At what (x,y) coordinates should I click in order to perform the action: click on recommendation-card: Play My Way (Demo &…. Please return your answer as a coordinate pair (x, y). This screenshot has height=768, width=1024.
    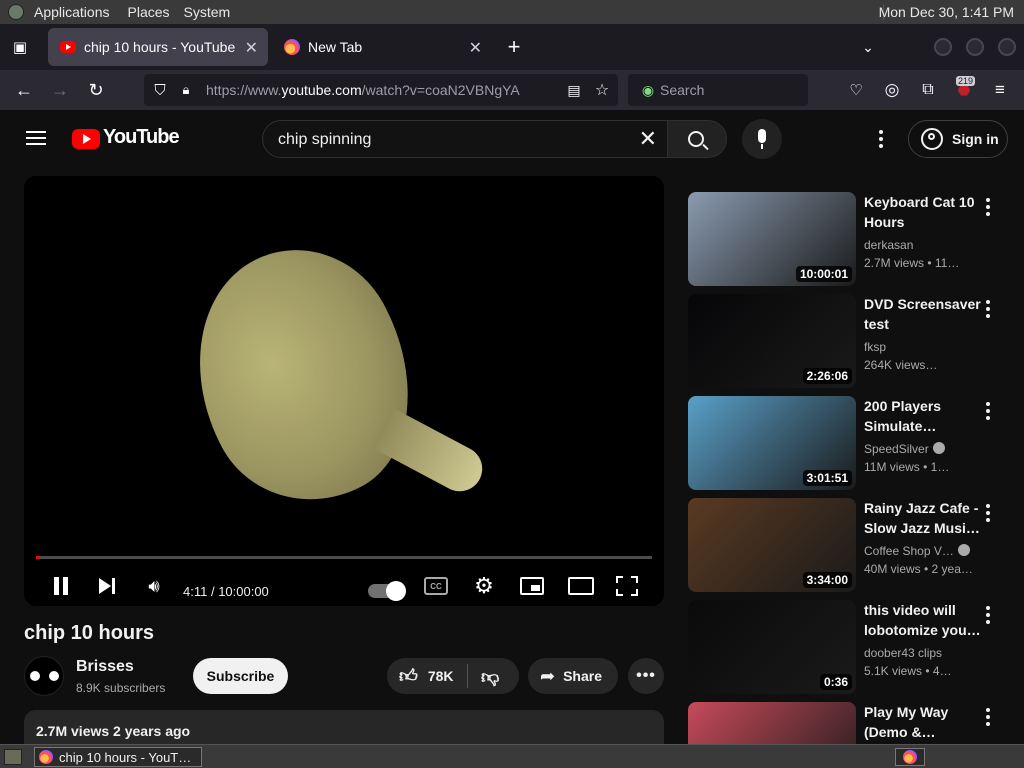
    Looking at the image, I should click on (853, 723).